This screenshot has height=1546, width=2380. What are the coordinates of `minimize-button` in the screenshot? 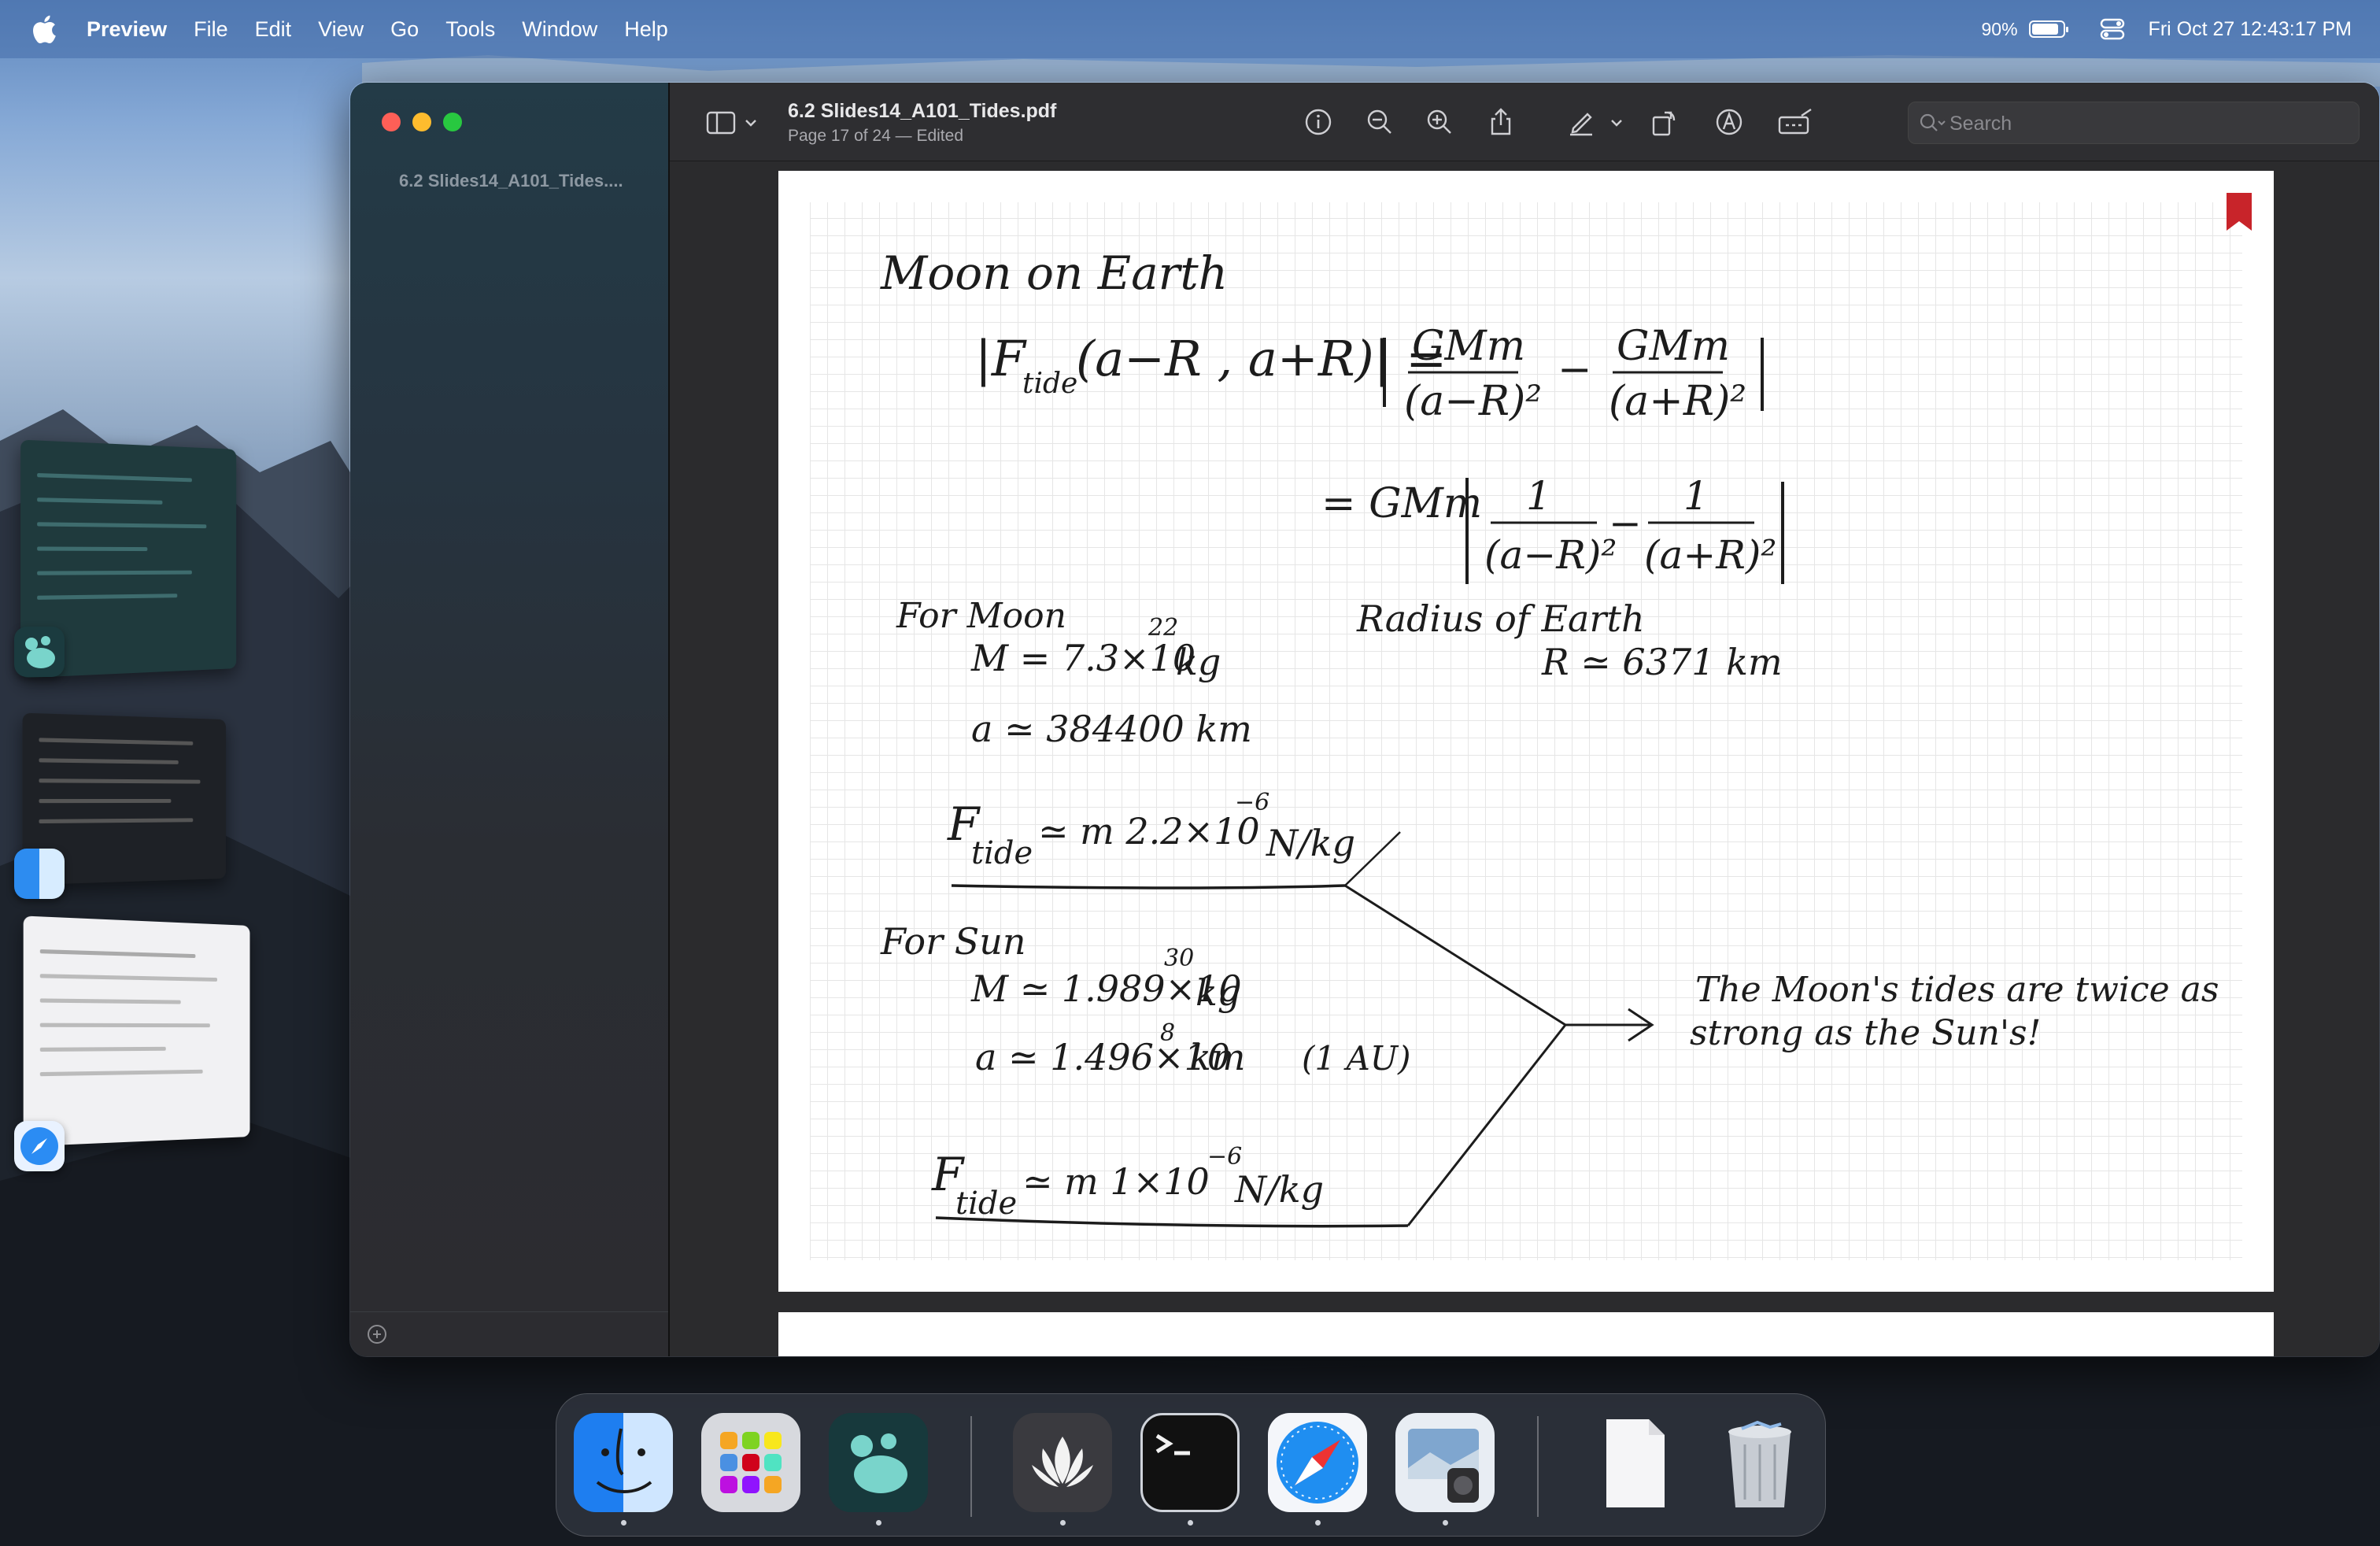 It's located at (421, 122).